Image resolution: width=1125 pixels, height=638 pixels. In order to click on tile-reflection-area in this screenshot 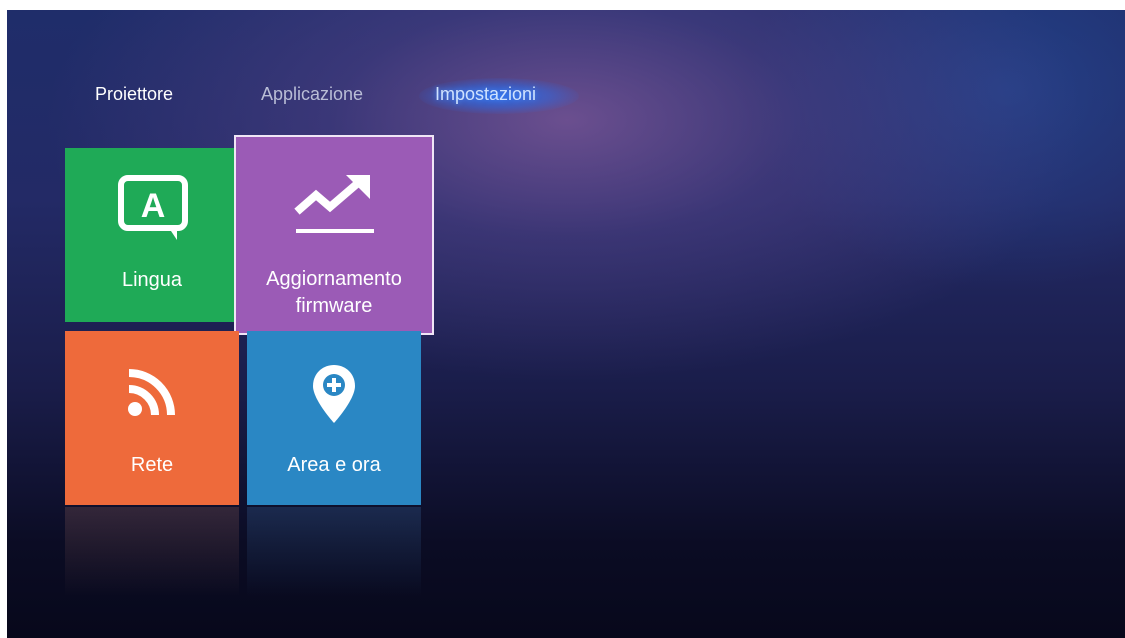, I will do `click(334, 552)`.